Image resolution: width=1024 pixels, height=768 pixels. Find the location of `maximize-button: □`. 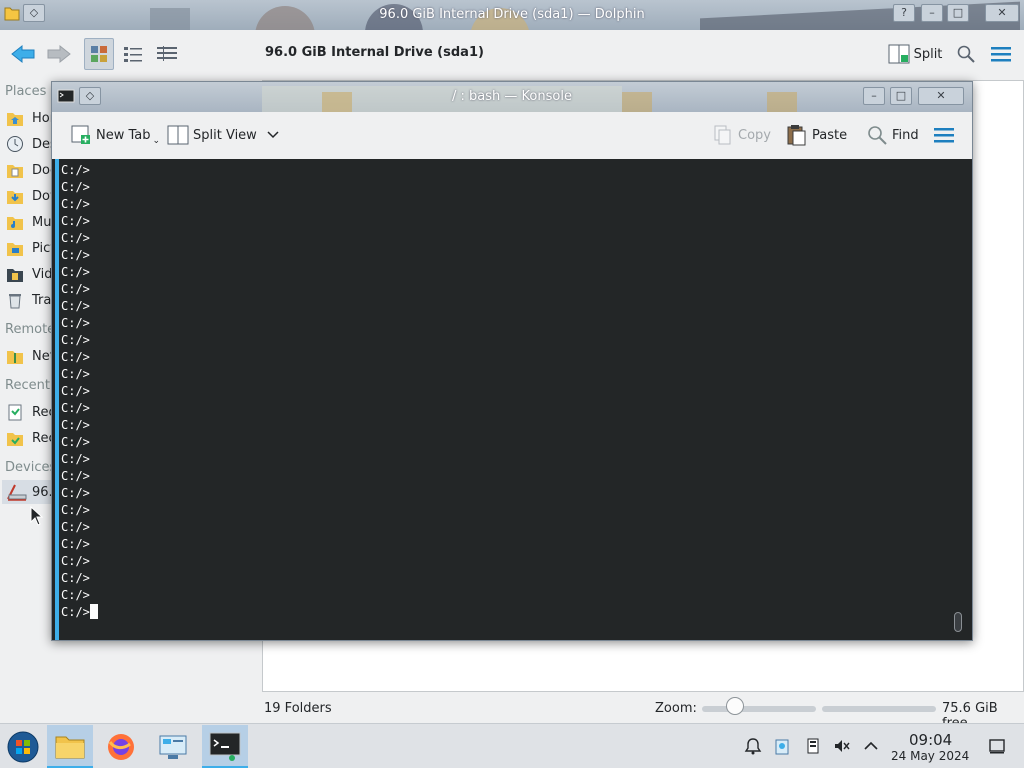

maximize-button: □ is located at coordinates (958, 13).